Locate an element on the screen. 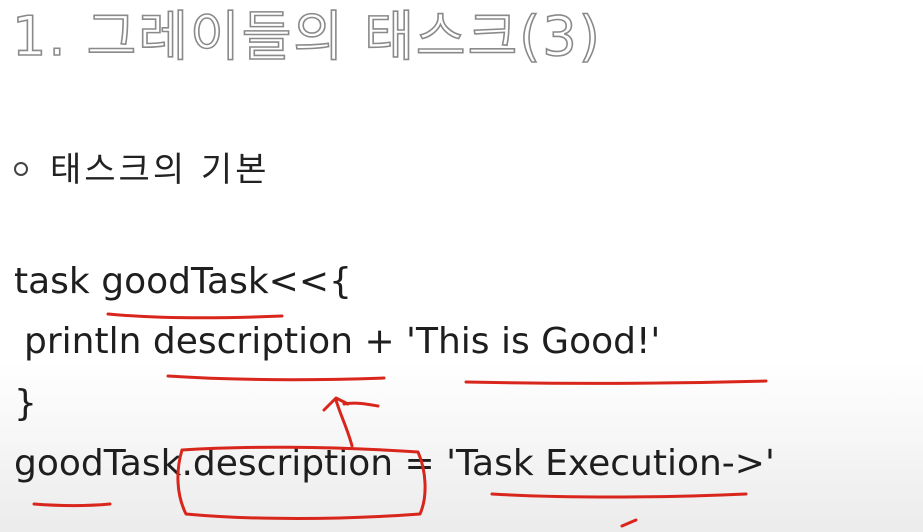 The width and height of the screenshot is (923, 532). code-line-println: println description + 'This is Good!' is located at coordinates (342, 341).